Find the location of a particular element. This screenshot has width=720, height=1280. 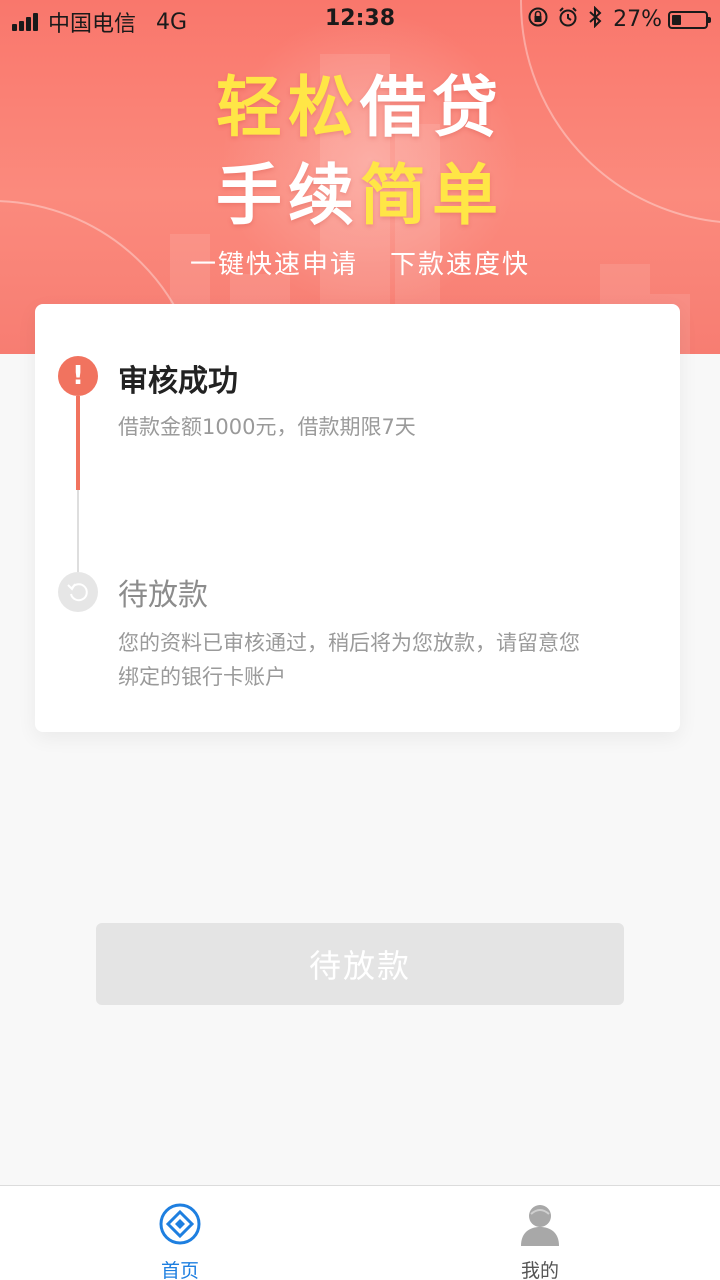

status-bar-right: 27% is located at coordinates (615, 19).